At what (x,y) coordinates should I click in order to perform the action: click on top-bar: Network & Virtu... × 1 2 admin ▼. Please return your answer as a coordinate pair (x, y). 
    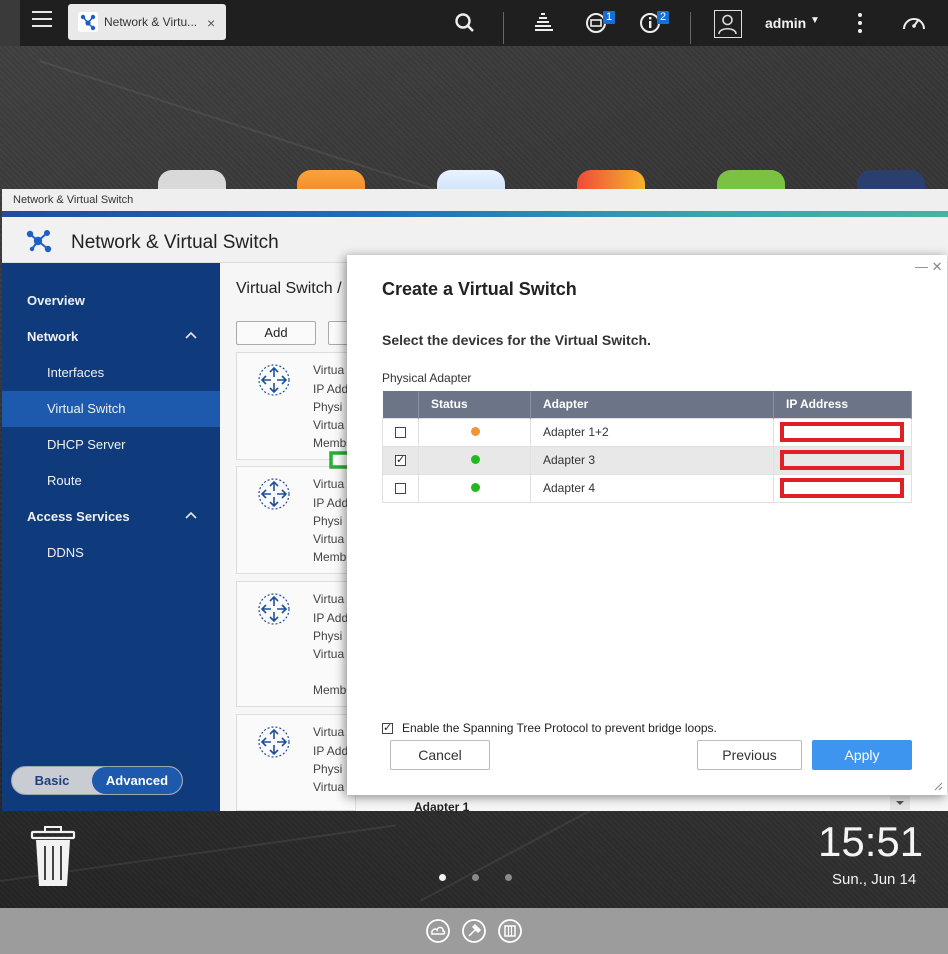
    Looking at the image, I should click on (474, 23).